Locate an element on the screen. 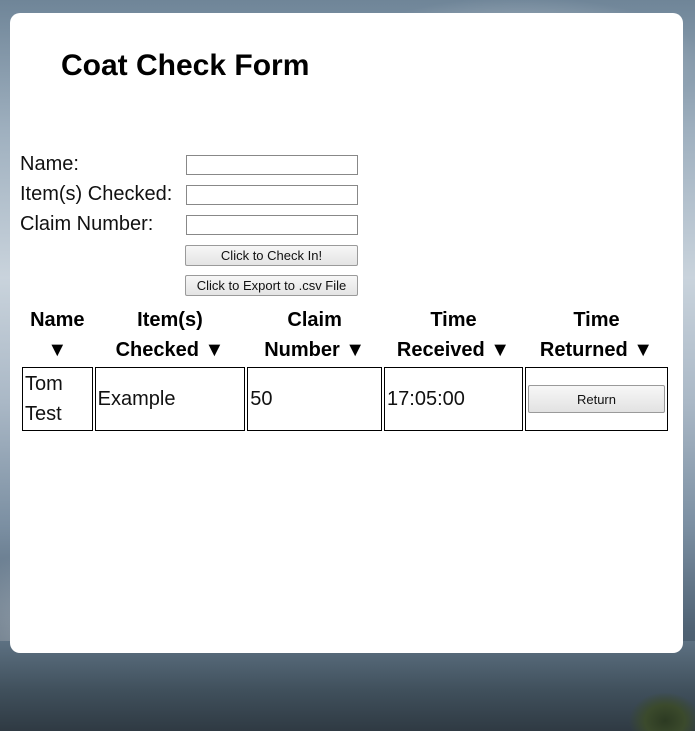 The height and width of the screenshot is (731, 695). header-time-received: Time Received ▼ is located at coordinates (453, 335).